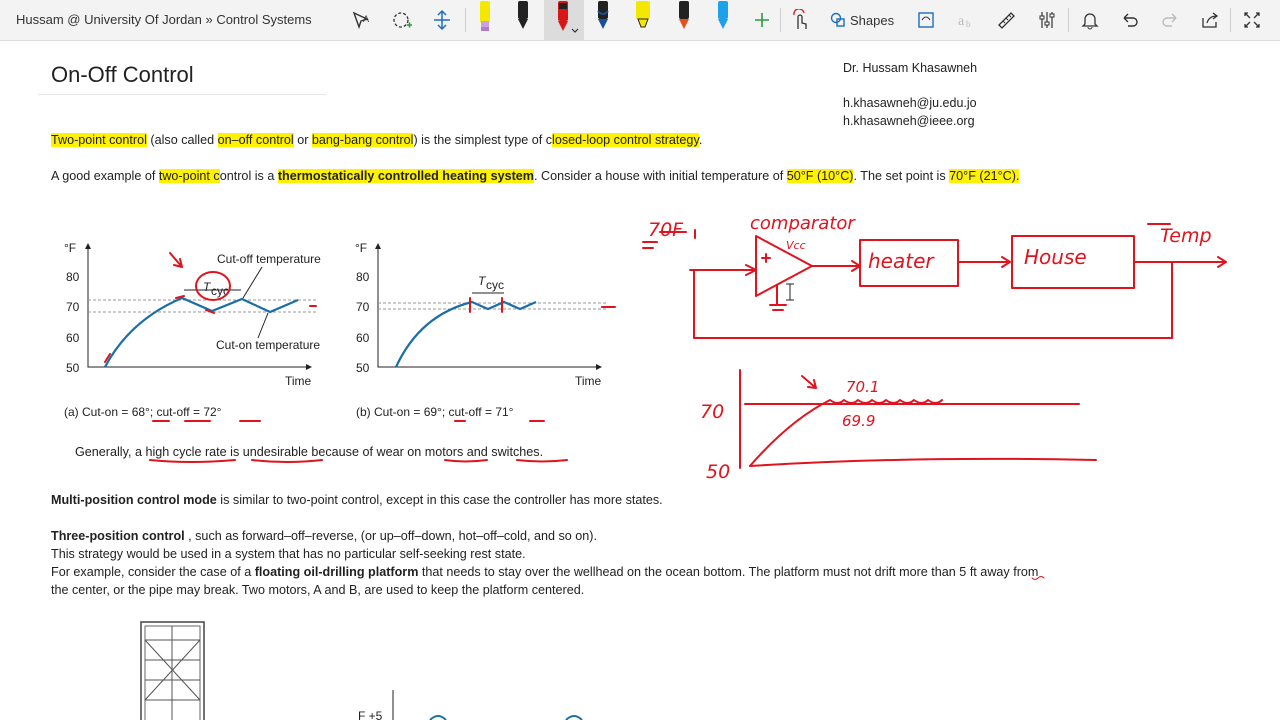  Describe the element at coordinates (666, 230) in the screenshot. I see `ink-text: 70F` at that location.